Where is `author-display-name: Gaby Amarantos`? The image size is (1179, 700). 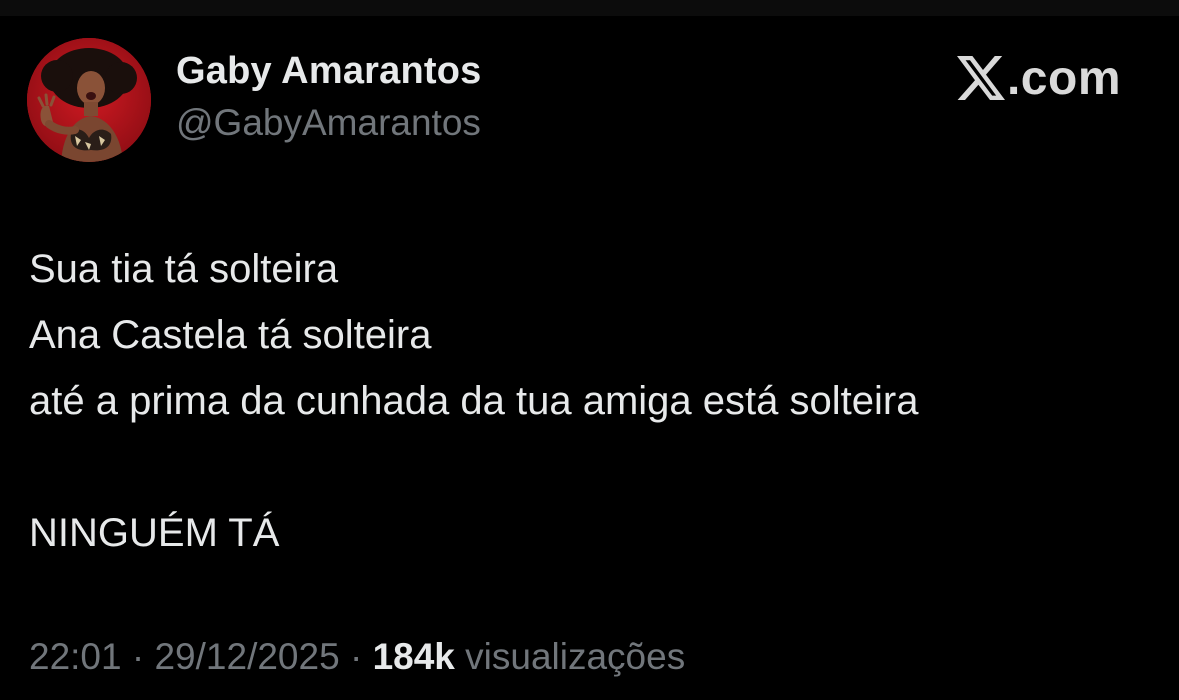 author-display-name: Gaby Amarantos is located at coordinates (328, 71).